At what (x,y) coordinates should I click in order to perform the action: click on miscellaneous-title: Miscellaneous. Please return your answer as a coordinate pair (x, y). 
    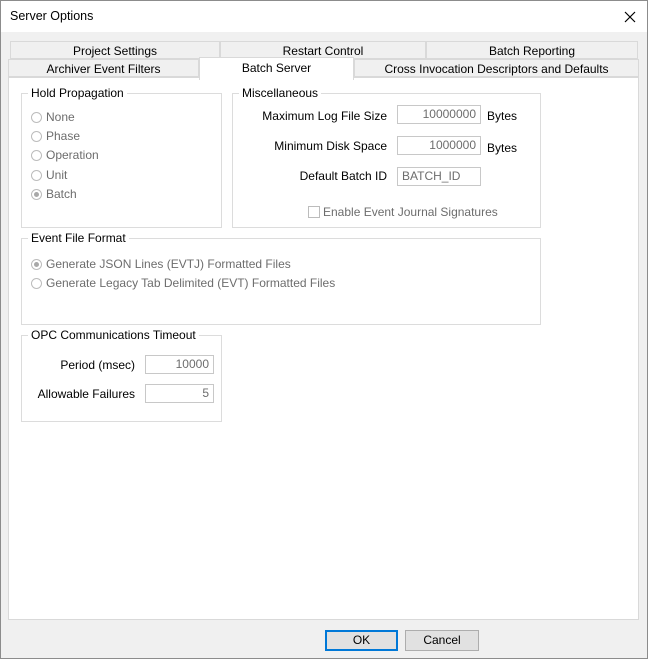
    Looking at the image, I should click on (280, 93).